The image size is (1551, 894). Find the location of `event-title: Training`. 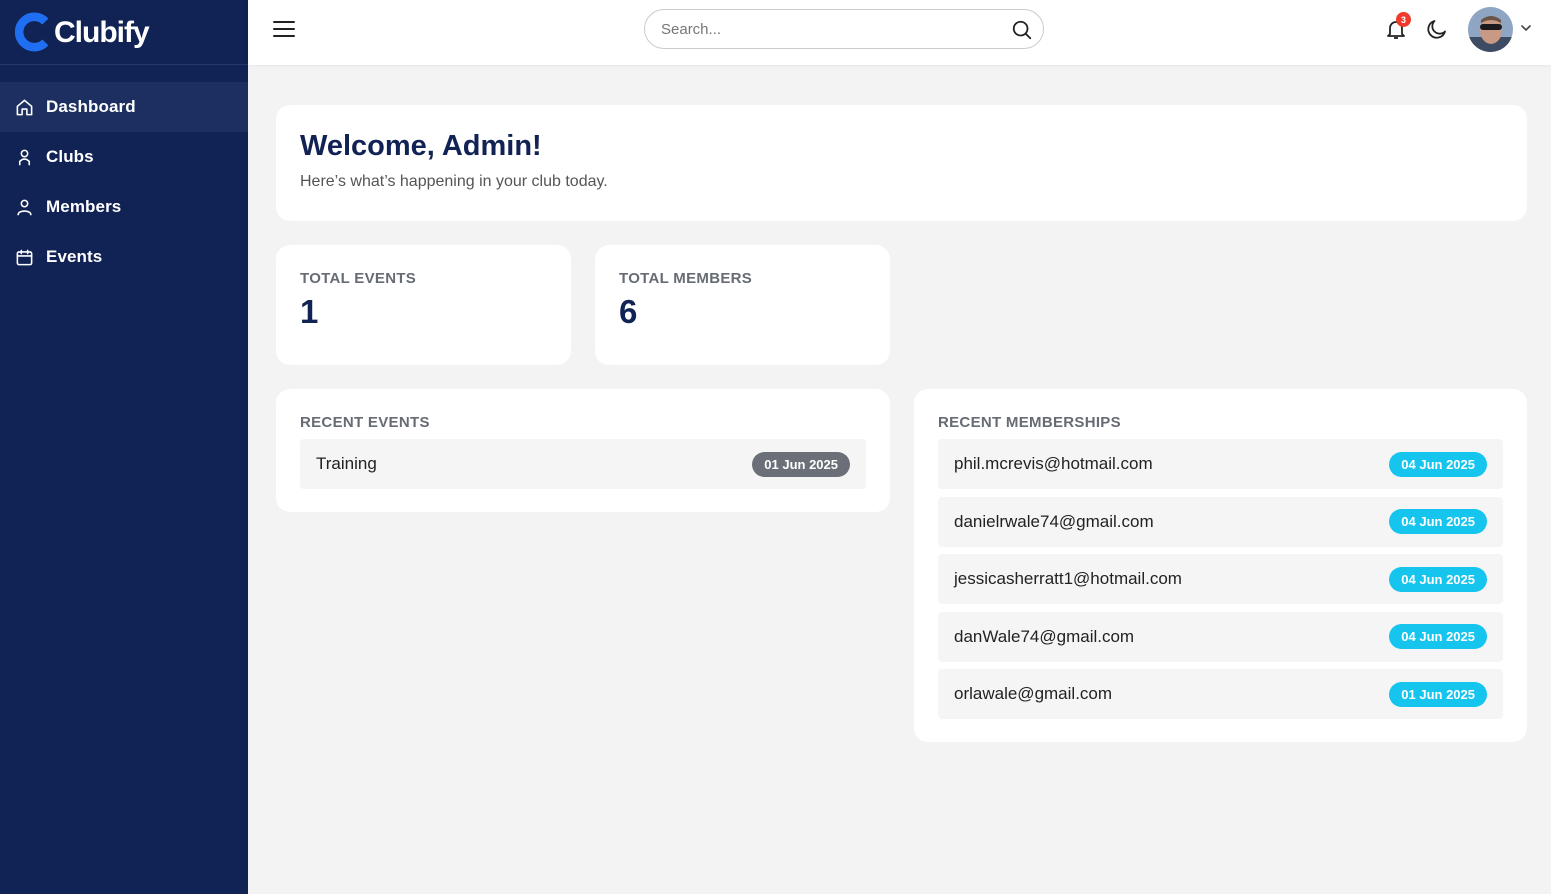

event-title: Training is located at coordinates (346, 463).